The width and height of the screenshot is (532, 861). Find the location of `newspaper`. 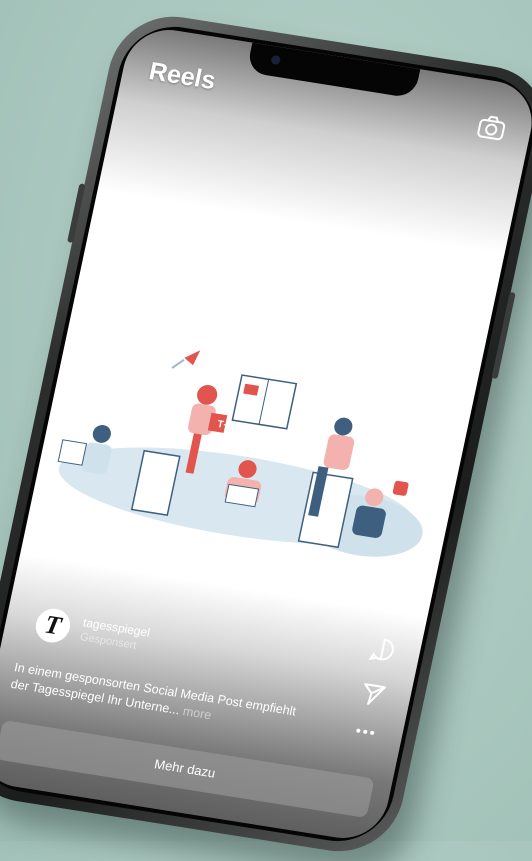

newspaper is located at coordinates (264, 402).